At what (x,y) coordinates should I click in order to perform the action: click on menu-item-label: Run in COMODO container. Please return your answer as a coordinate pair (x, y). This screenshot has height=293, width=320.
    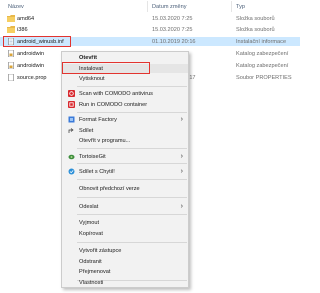
    Looking at the image, I should click on (113, 104).